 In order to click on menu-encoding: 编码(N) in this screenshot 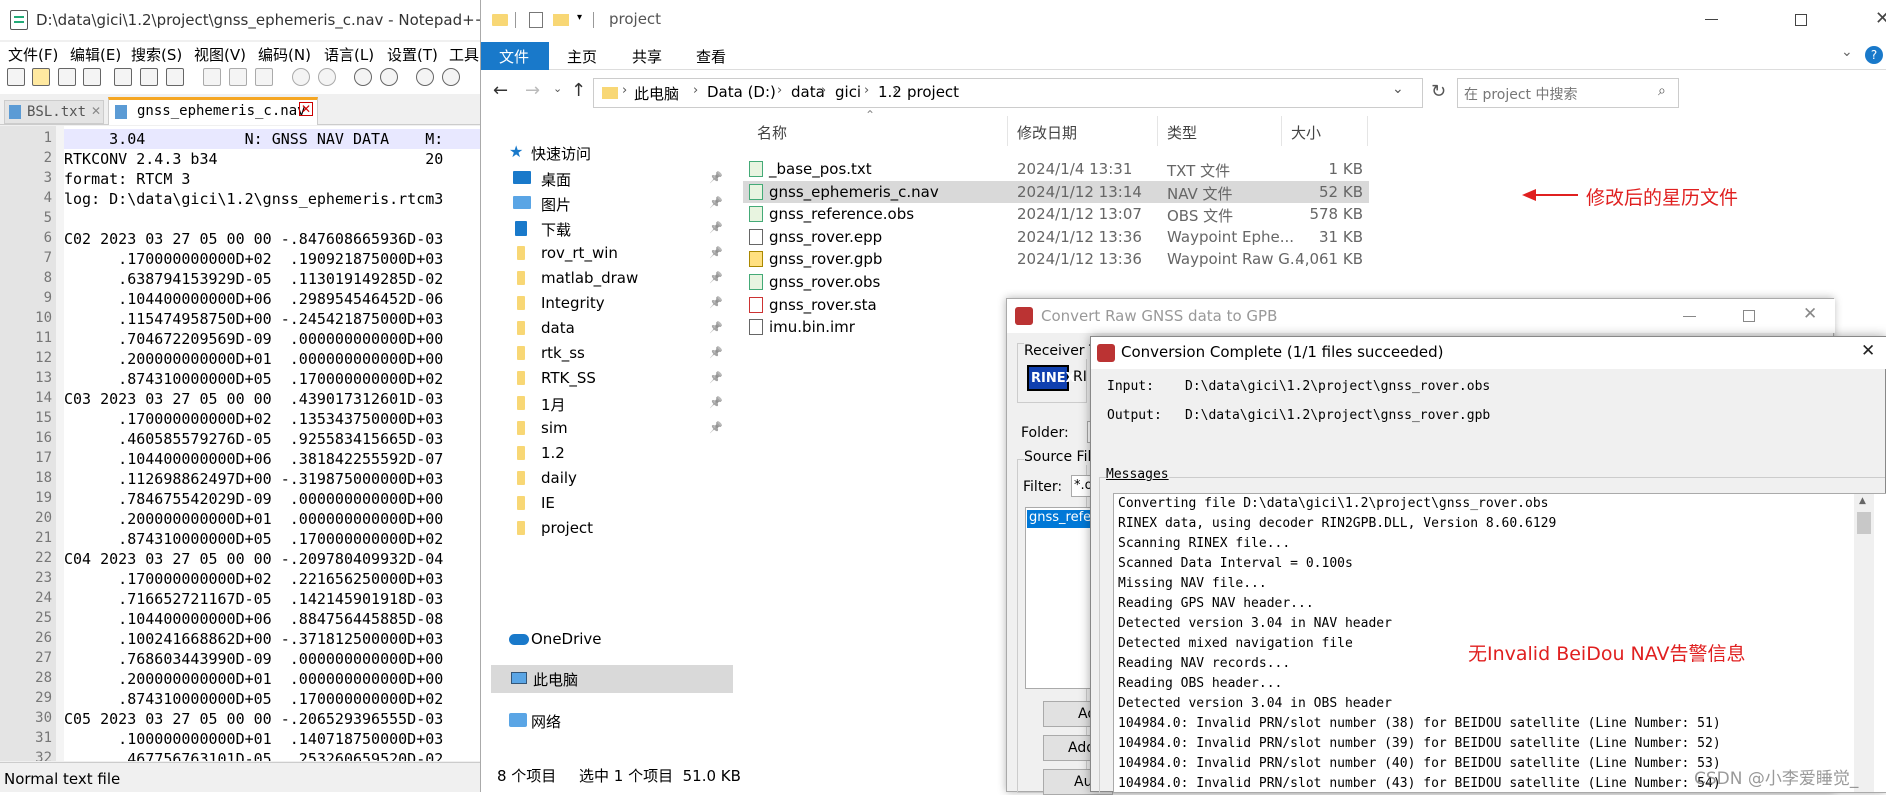, I will do `click(284, 54)`.